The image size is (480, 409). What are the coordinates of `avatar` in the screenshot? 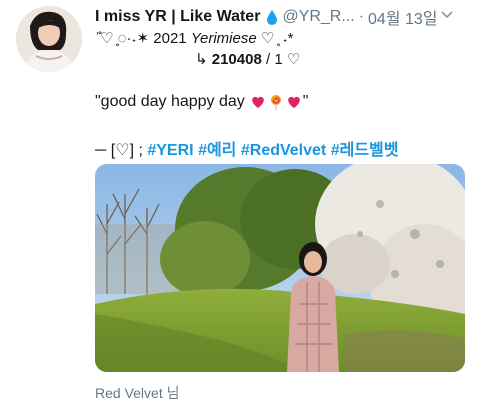 It's located at (49, 39).